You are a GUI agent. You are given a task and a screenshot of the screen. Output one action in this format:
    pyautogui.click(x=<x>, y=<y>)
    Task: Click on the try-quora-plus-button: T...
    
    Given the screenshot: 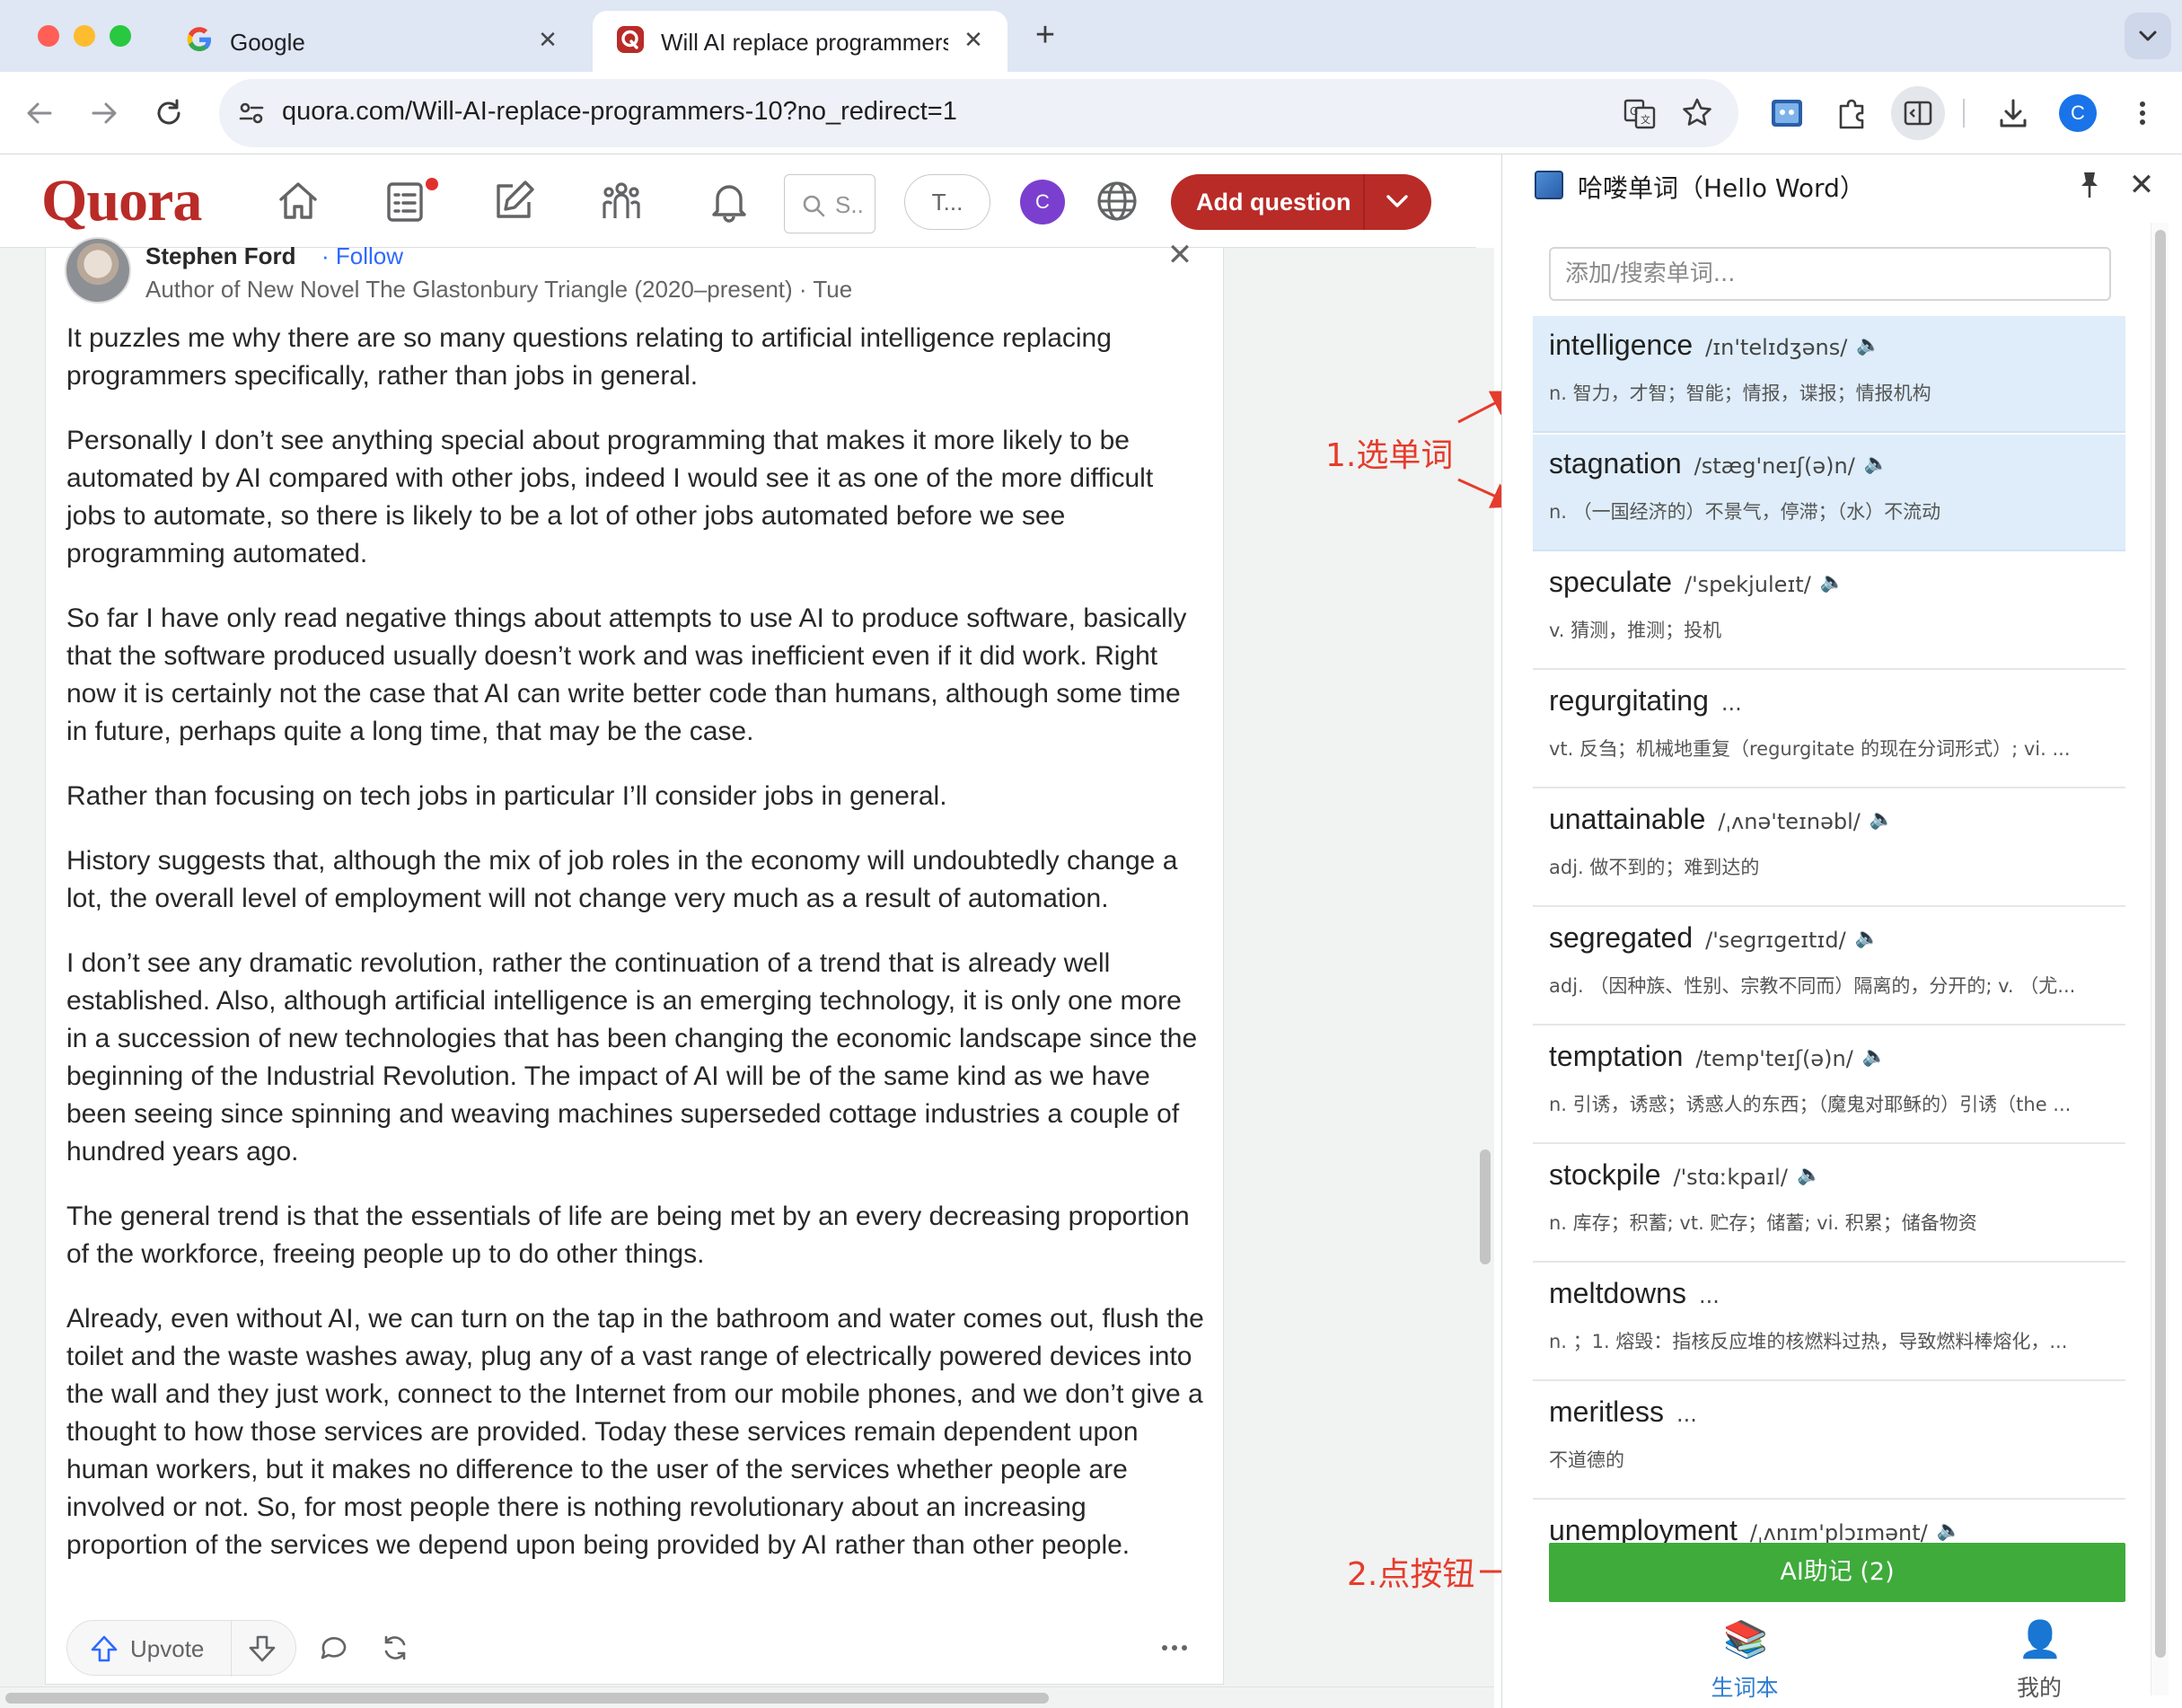 What is the action you would take?
    pyautogui.click(x=947, y=202)
    